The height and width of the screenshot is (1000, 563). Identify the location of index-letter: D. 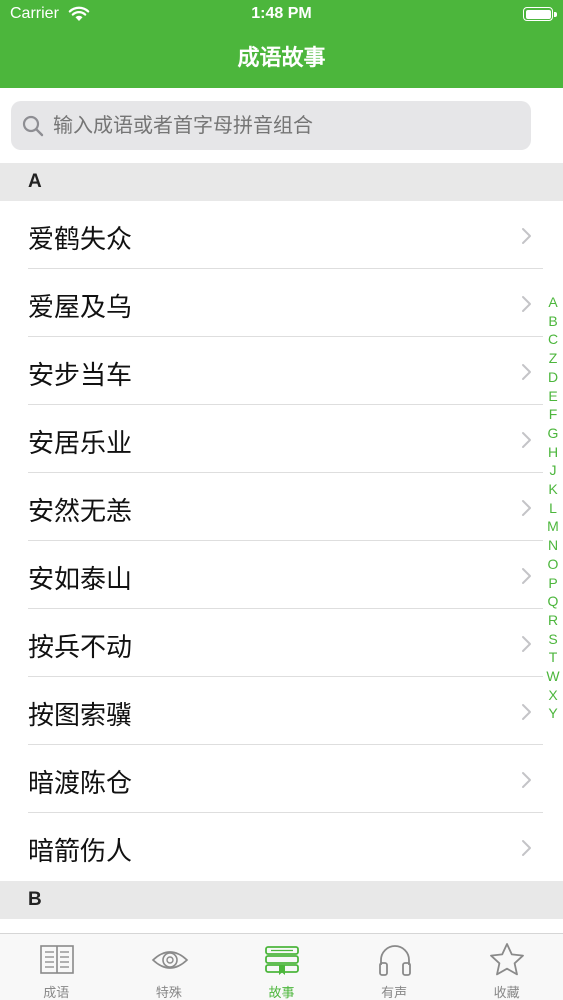
(553, 377).